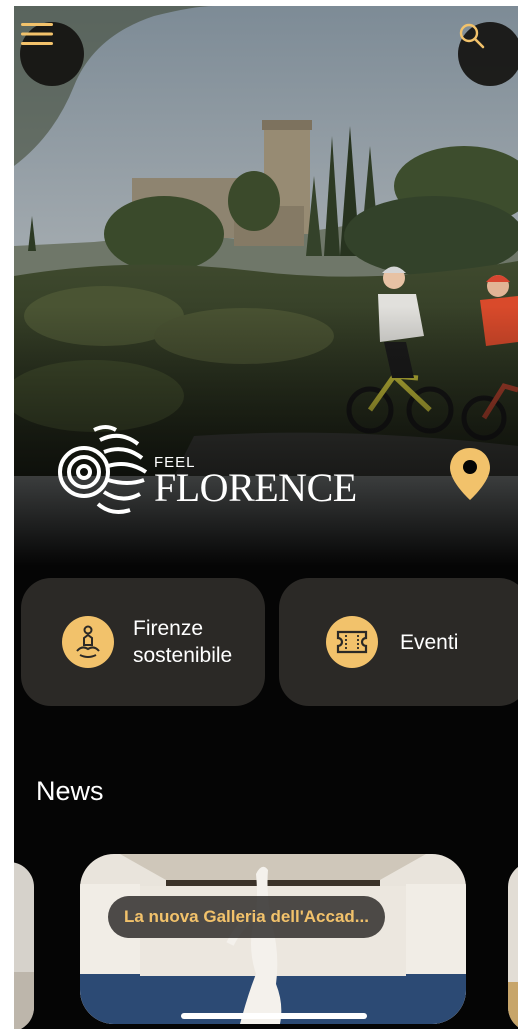 Image resolution: width=518 pixels, height=1029 pixels. Describe the element at coordinates (274, 1016) in the screenshot. I see `home-indicator` at that location.